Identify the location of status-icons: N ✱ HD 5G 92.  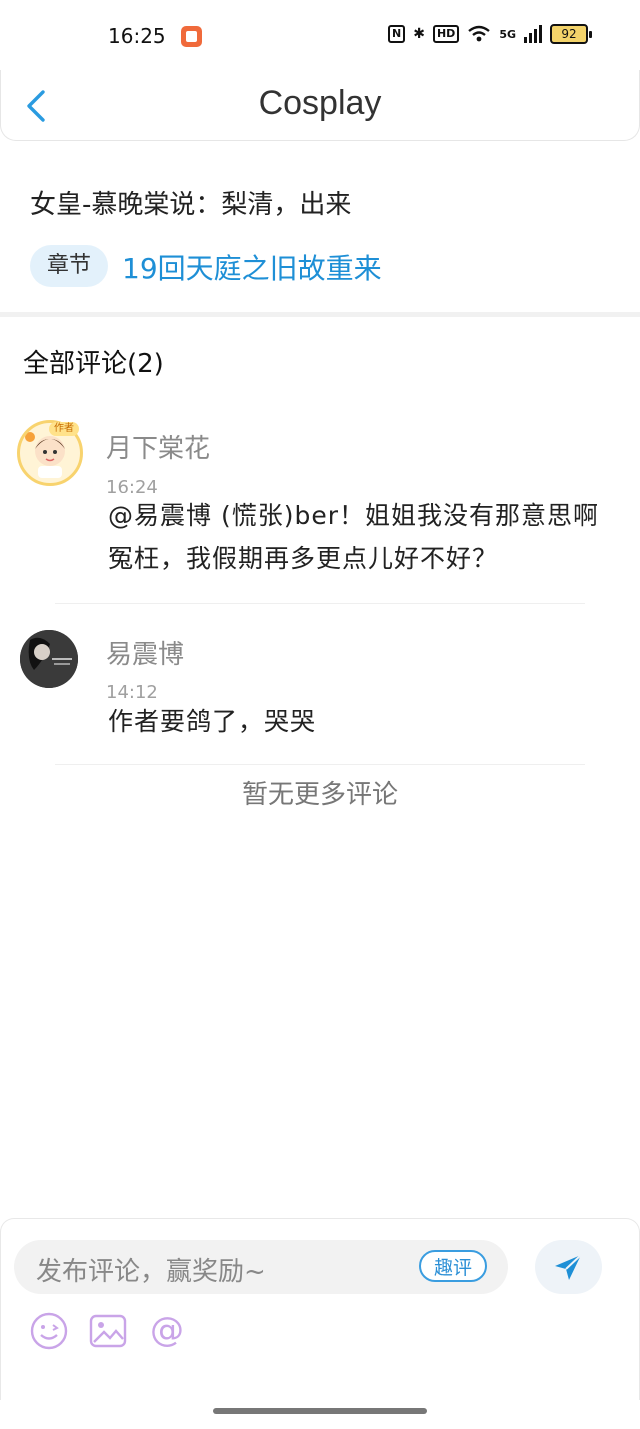
(490, 34).